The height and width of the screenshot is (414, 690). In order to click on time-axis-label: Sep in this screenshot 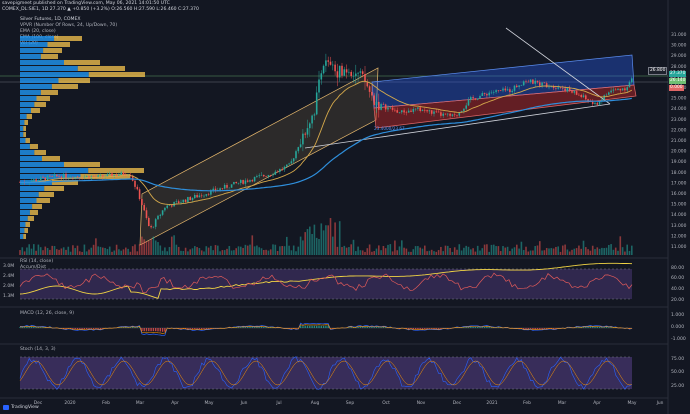, I will do `click(350, 403)`.